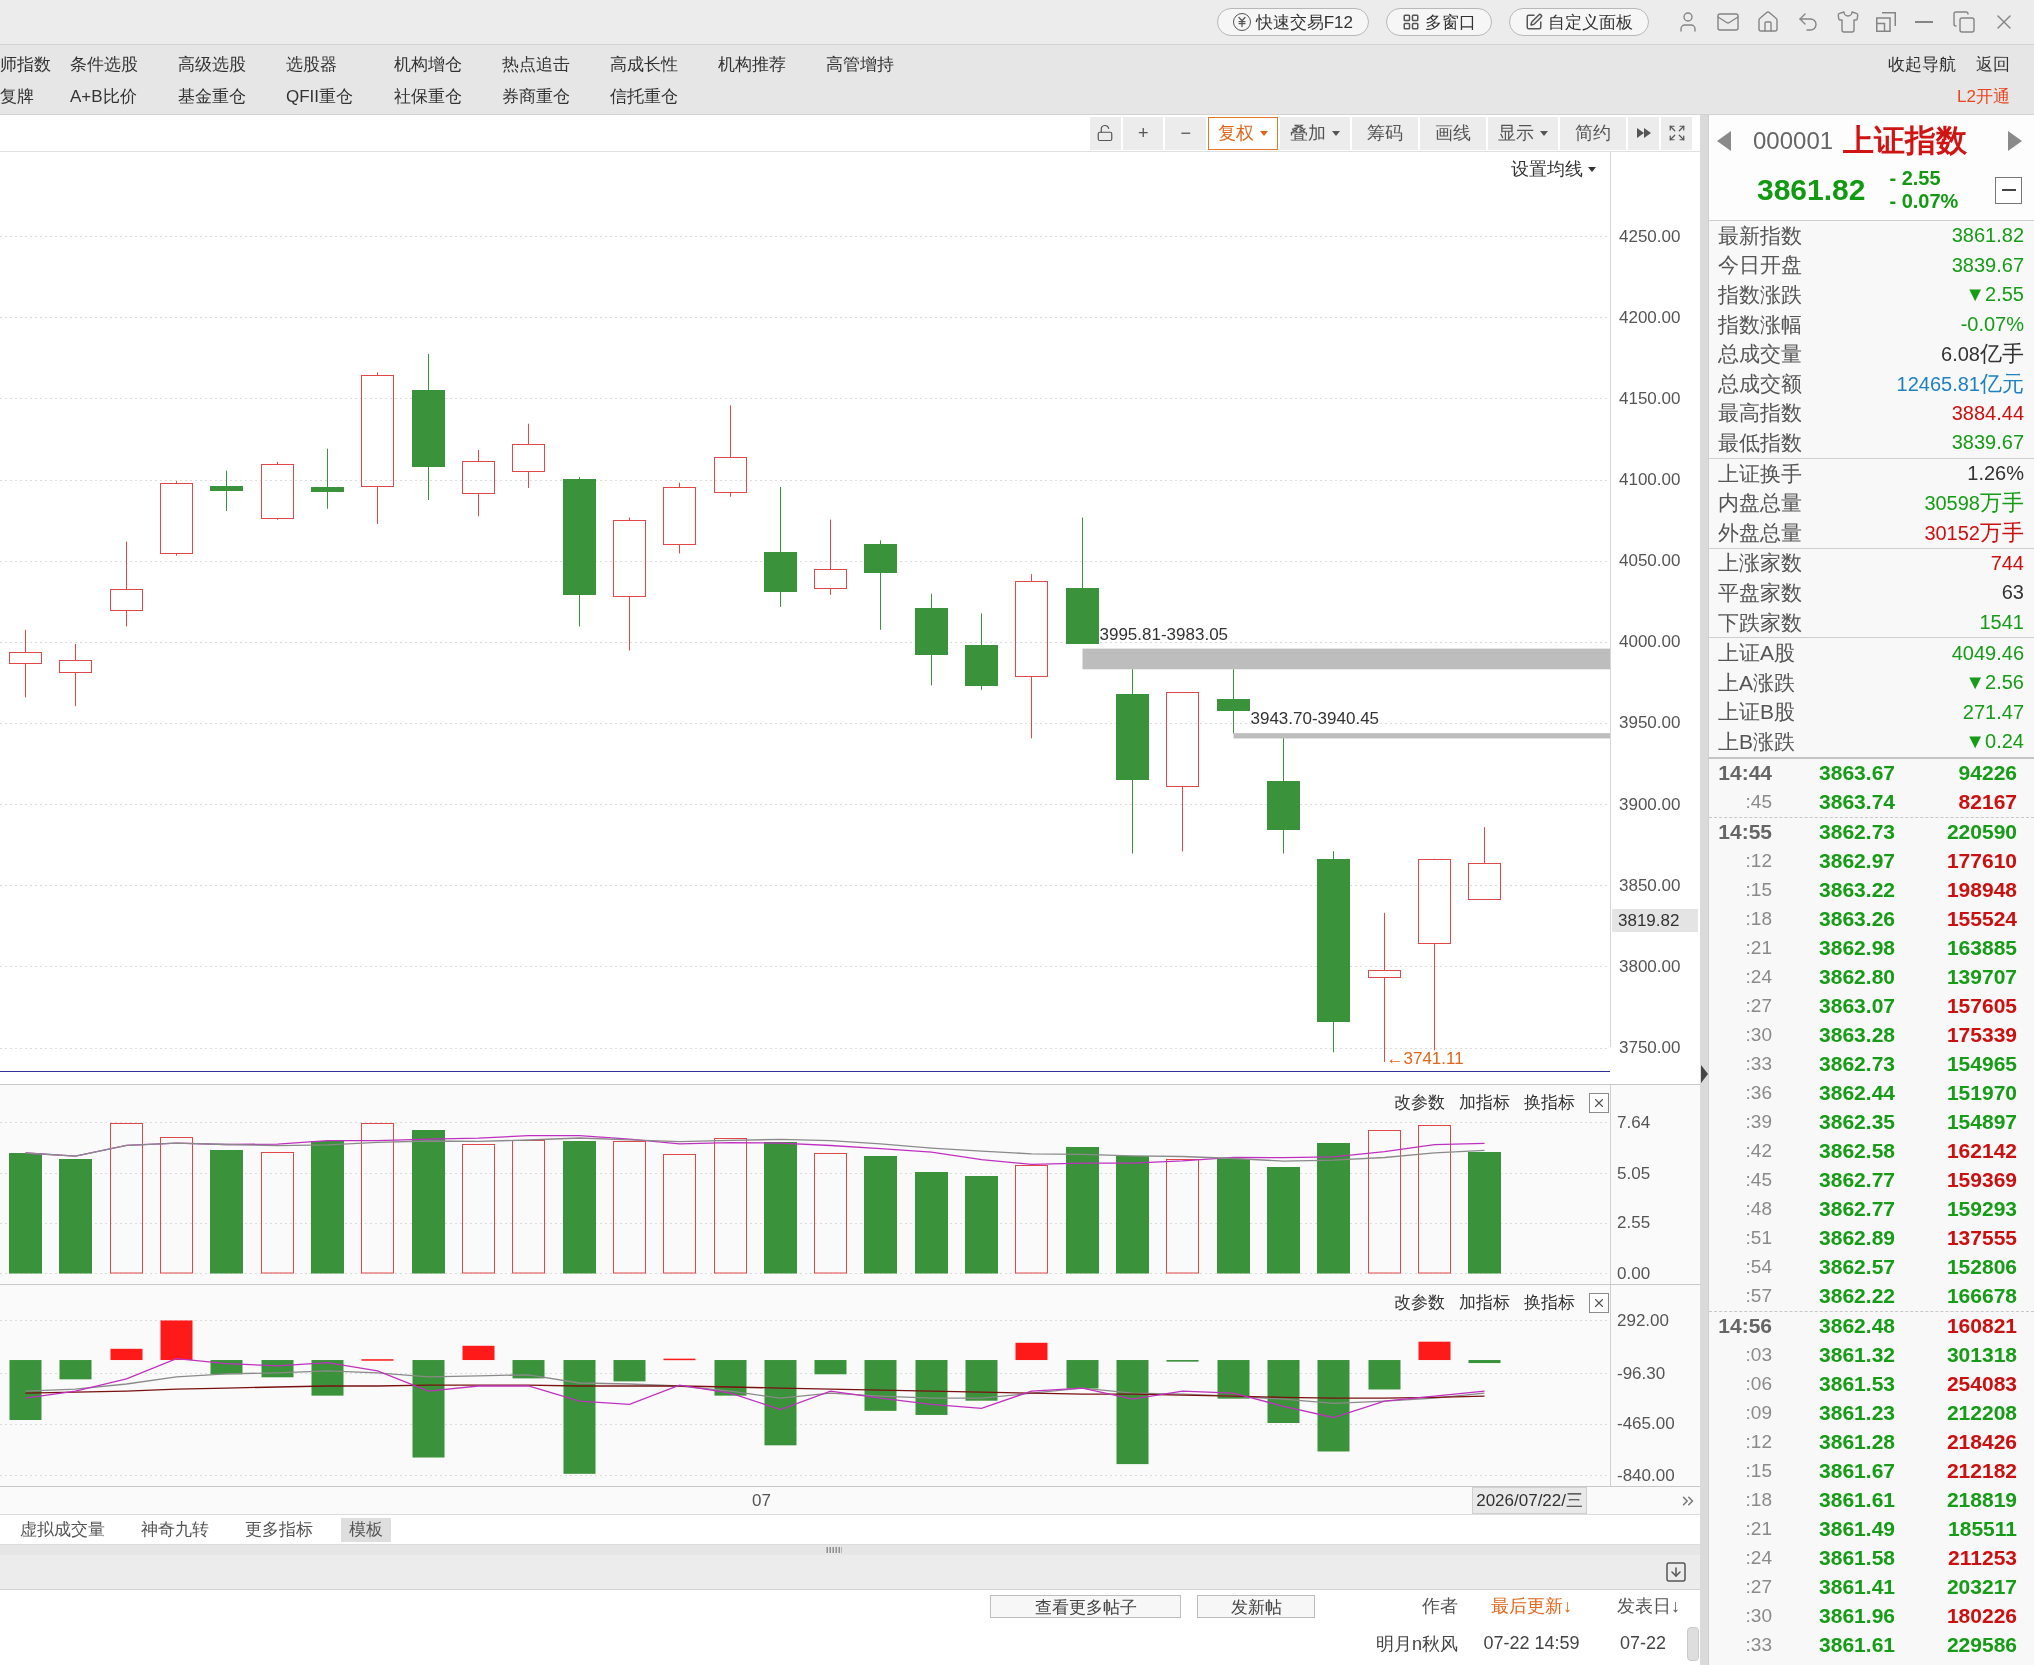  I want to click on stat-label: 下跌家数, so click(1760, 622).